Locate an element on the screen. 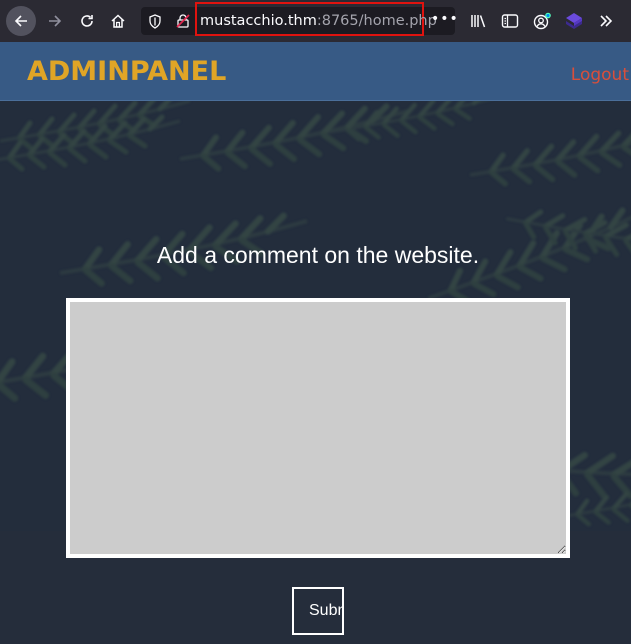 The height and width of the screenshot is (644, 631). account-icon is located at coordinates (542, 21).